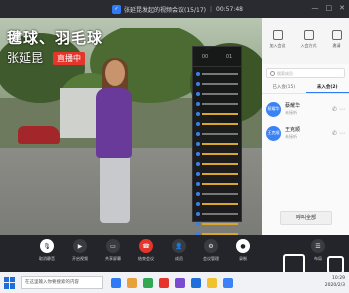 This screenshot has width=349, height=293. I want to click on join-meeting-button: 加入会议, so click(278, 39).